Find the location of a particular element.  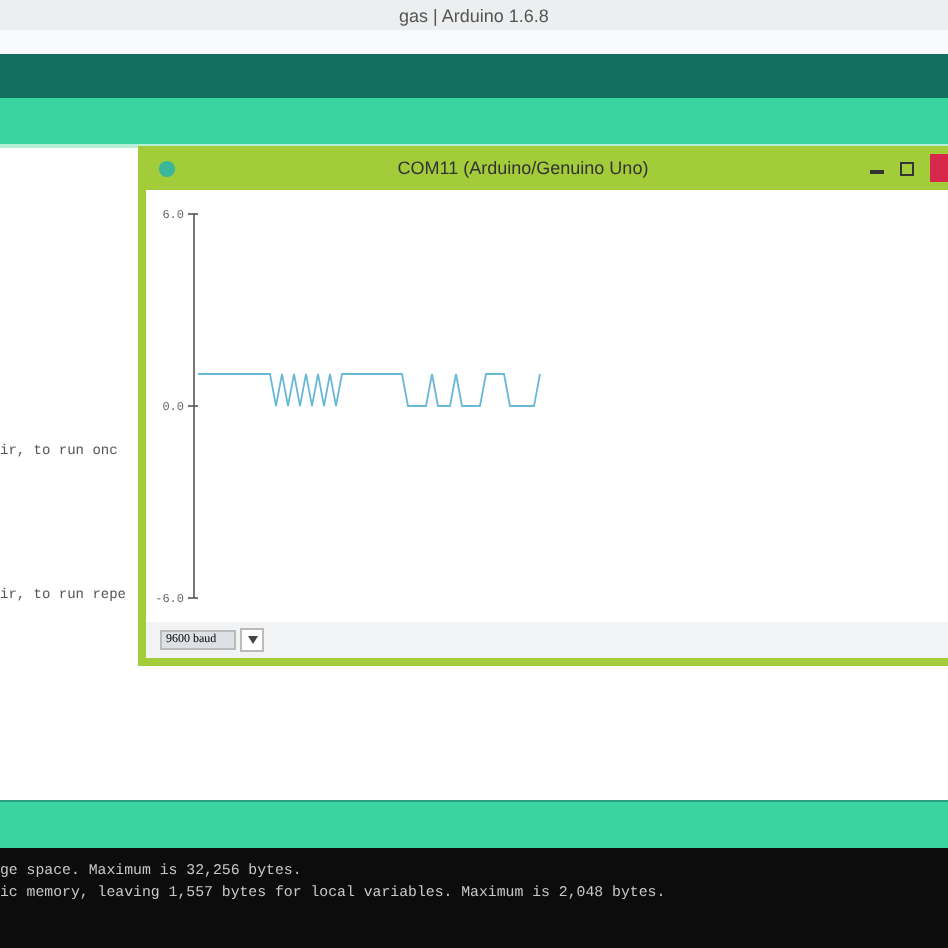

maximize-icon is located at coordinates (907, 168).